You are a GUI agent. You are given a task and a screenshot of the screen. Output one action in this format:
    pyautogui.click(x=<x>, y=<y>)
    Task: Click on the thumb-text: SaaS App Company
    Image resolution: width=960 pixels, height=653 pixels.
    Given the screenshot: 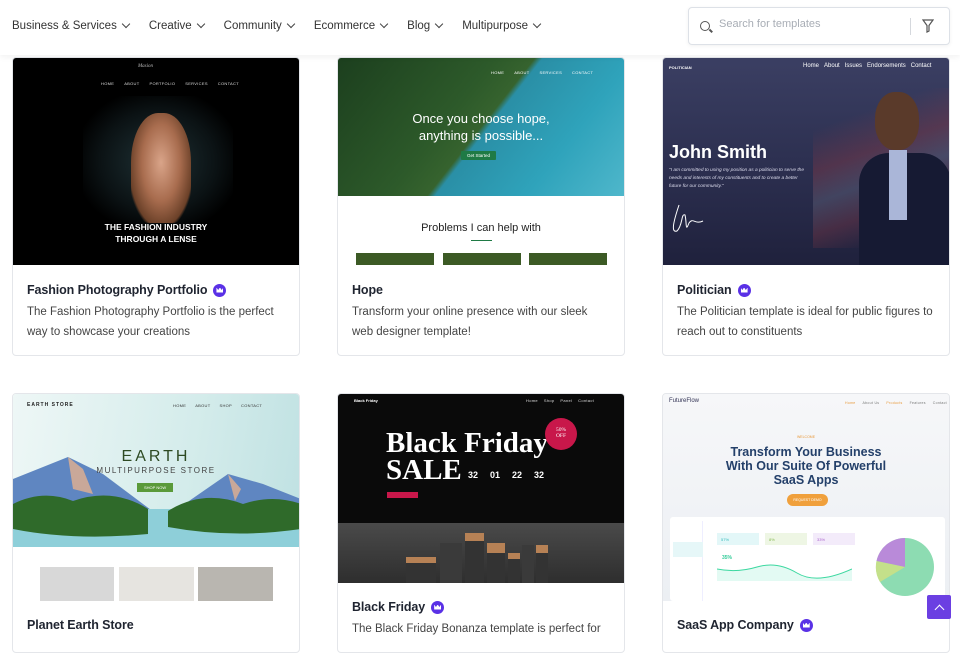 What is the action you would take?
    pyautogui.click(x=735, y=625)
    